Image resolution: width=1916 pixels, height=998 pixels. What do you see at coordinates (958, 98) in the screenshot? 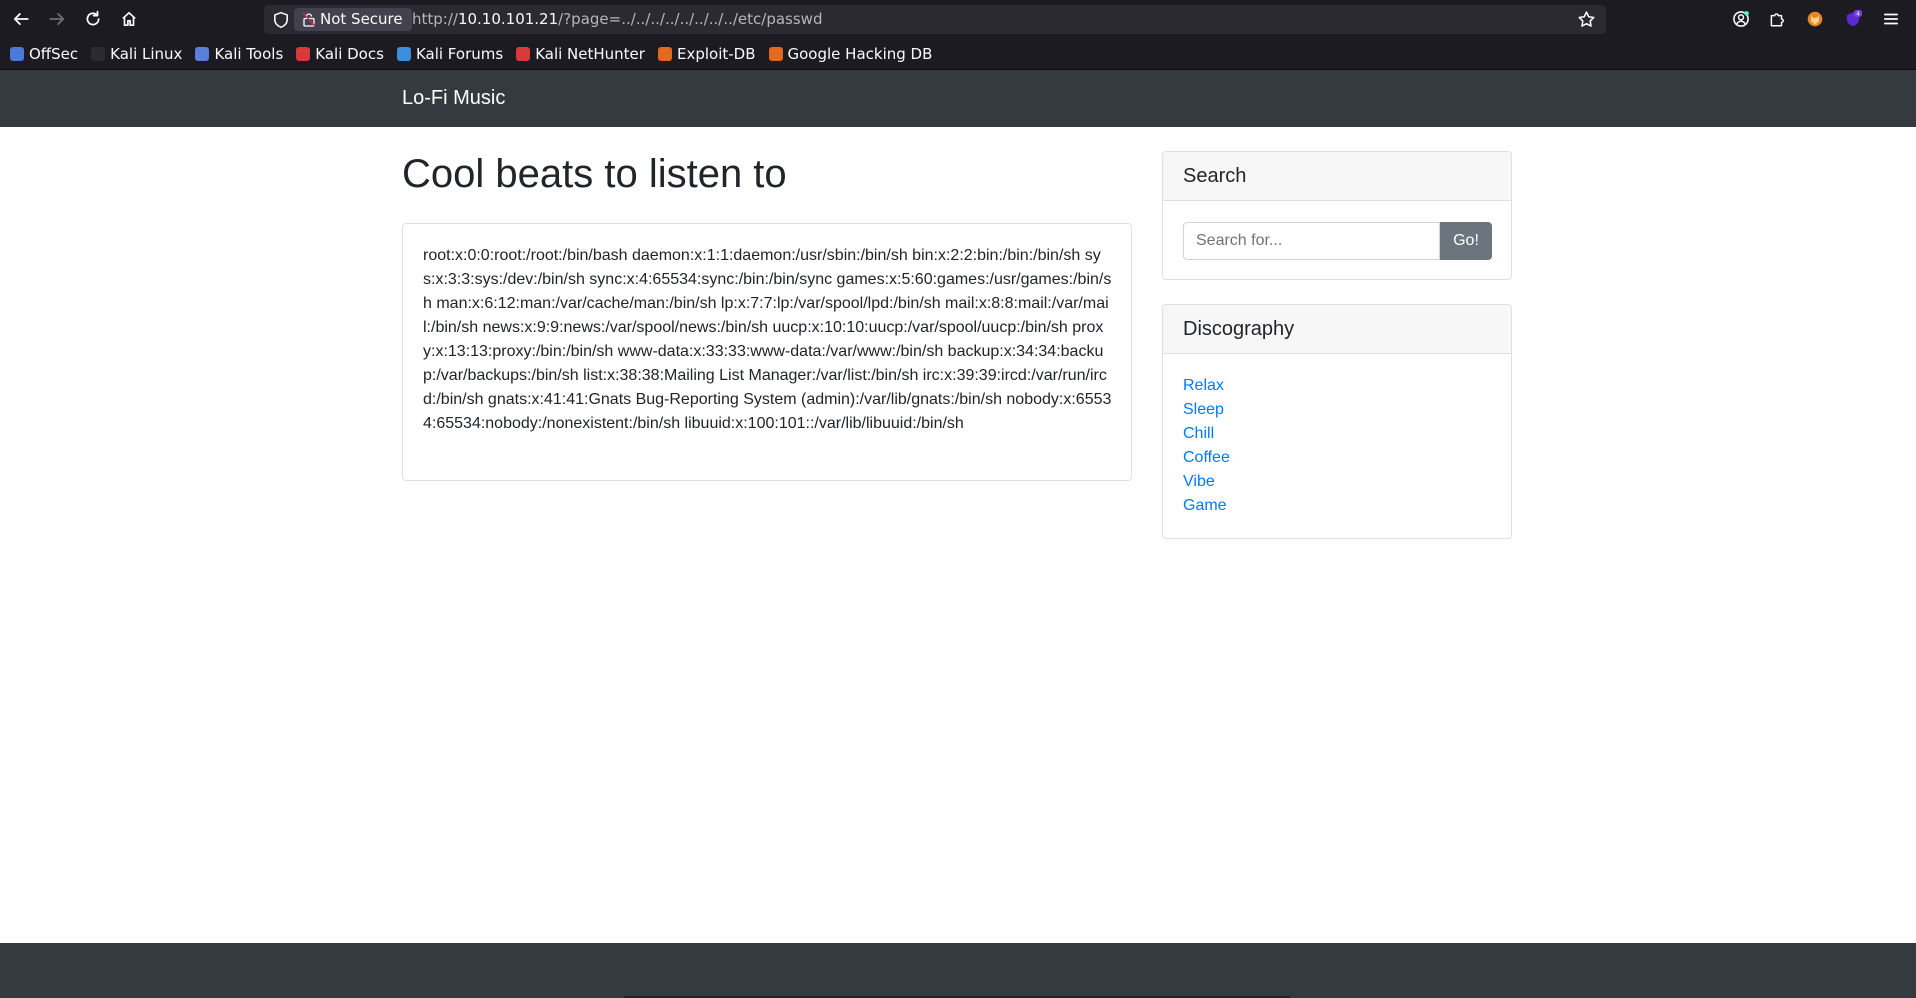
I see `site-navbar: Lo-Fi Music` at bounding box center [958, 98].